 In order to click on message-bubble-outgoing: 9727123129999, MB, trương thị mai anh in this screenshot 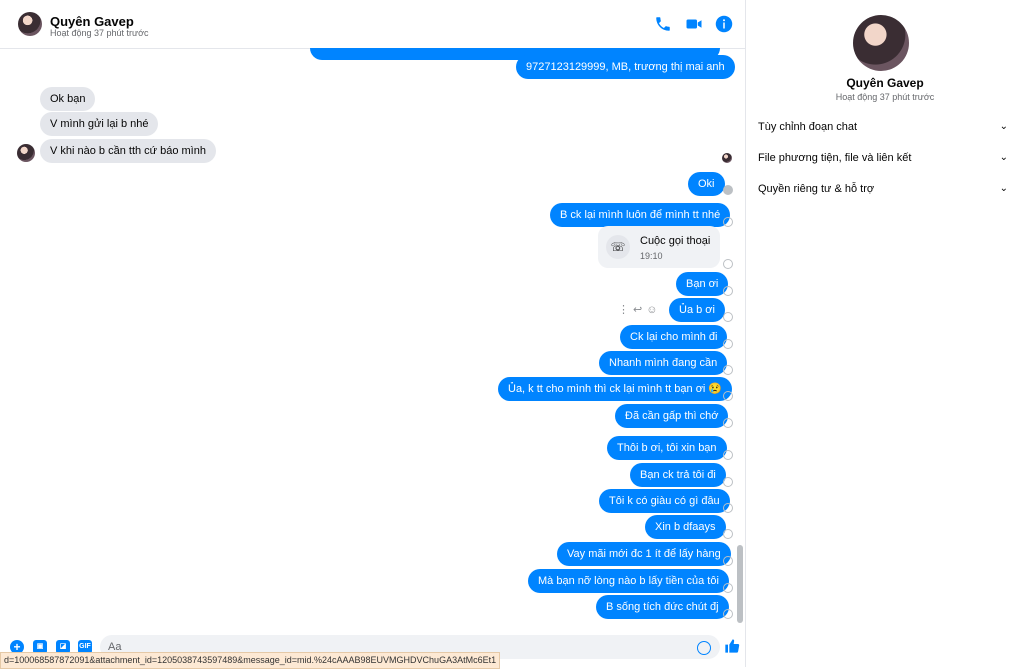, I will do `click(625, 67)`.